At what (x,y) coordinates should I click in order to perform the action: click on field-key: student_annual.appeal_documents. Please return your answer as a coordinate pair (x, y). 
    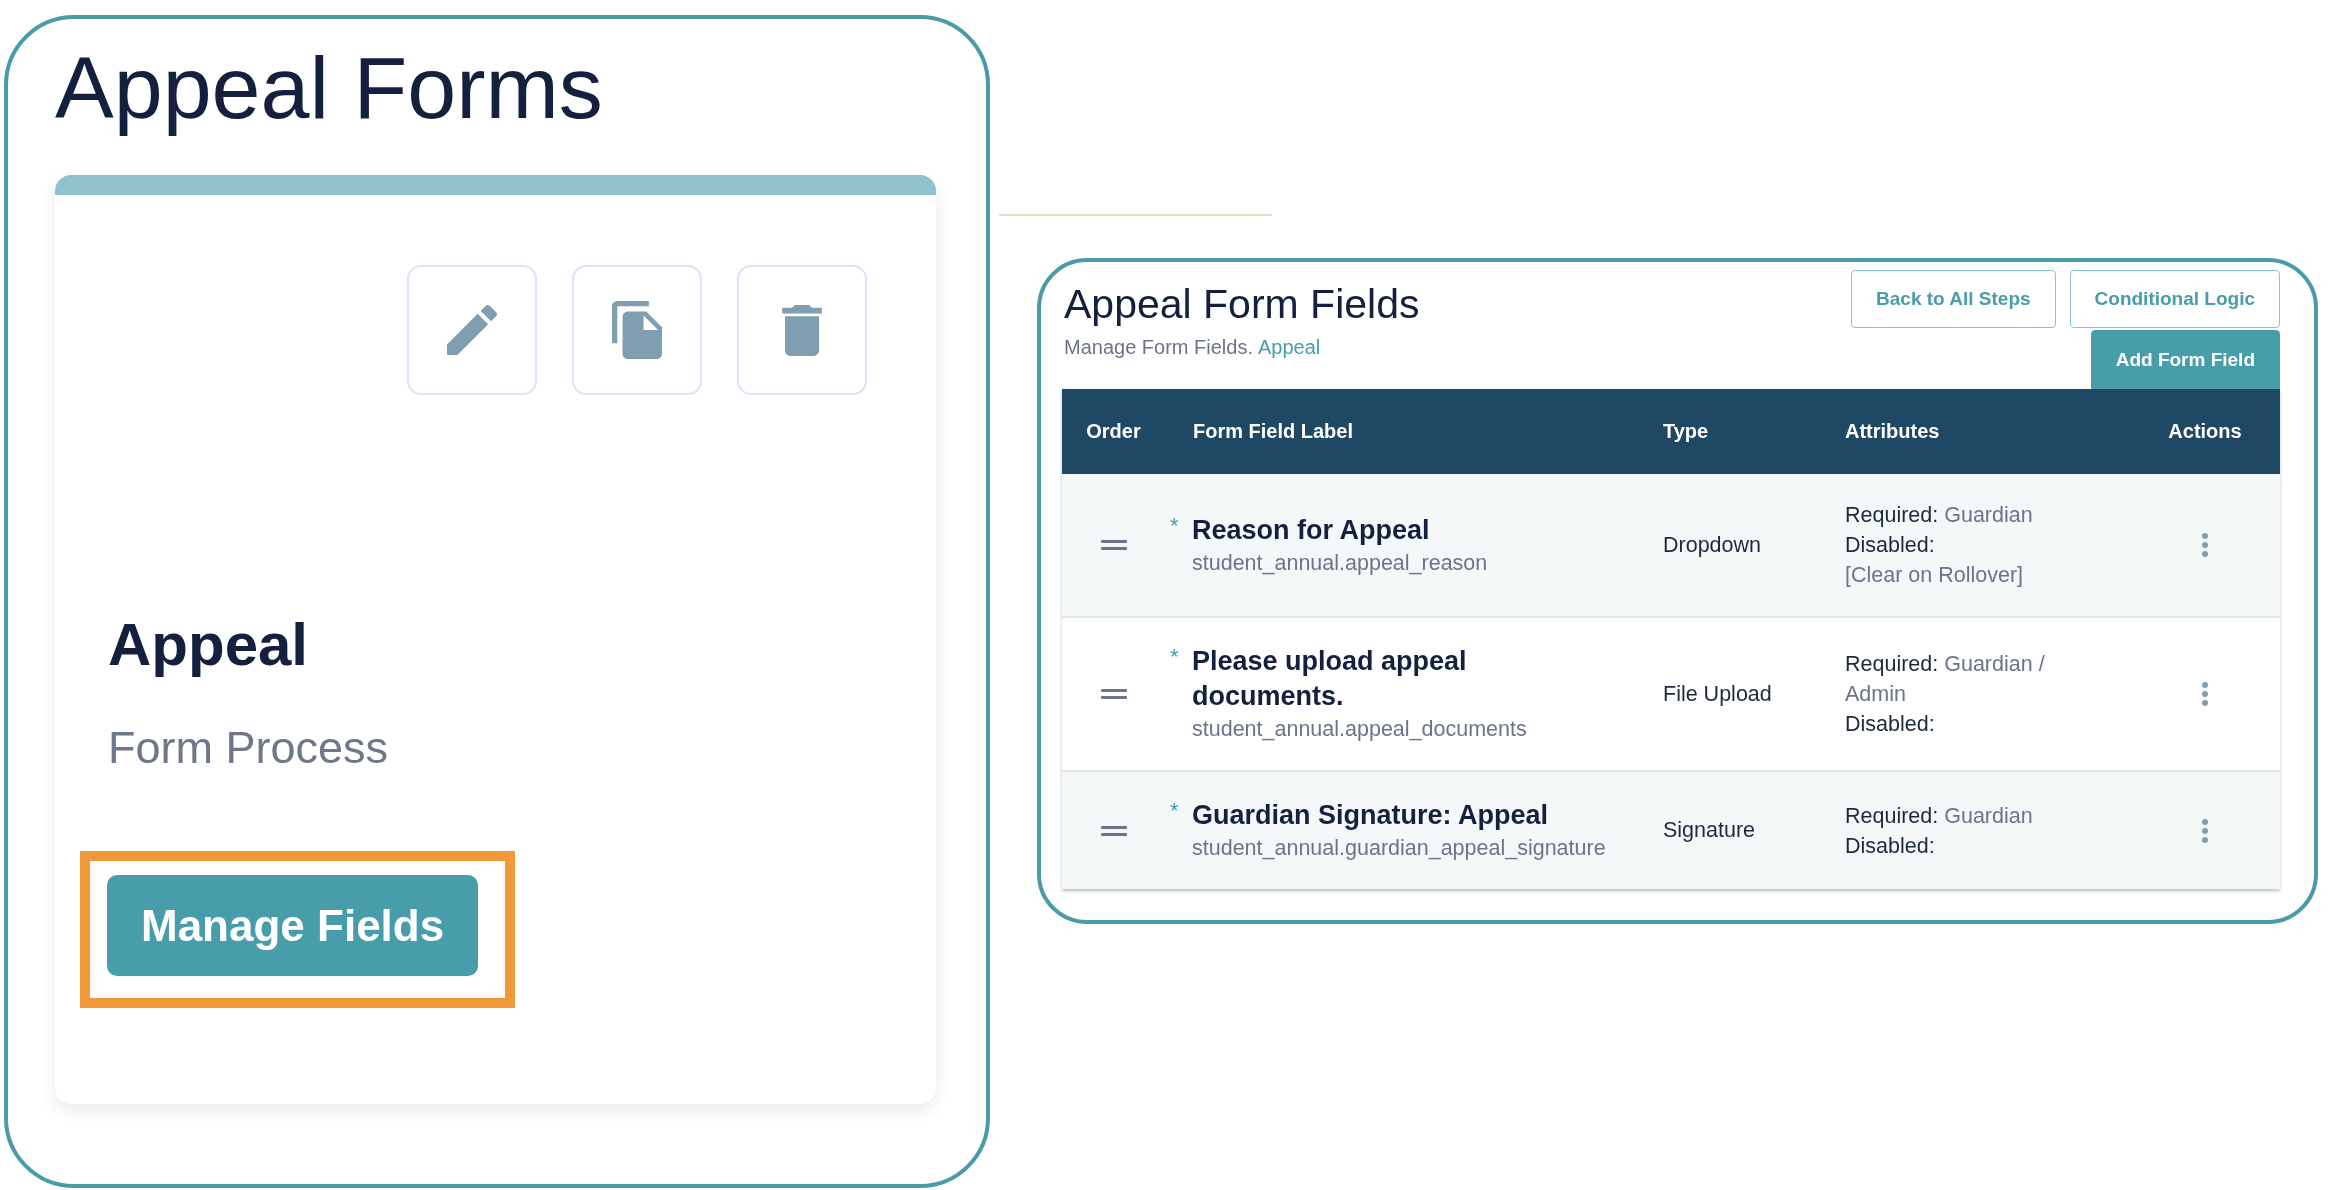
    Looking at the image, I should click on (1359, 729).